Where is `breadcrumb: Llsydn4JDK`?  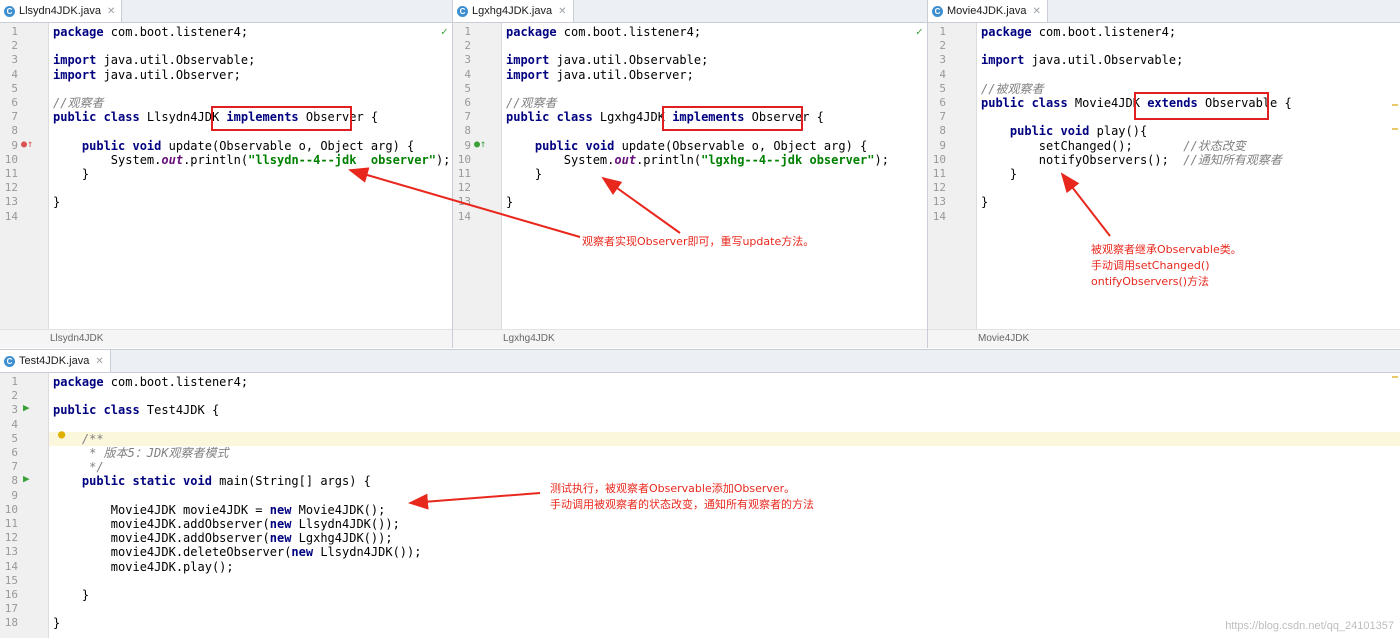
breadcrumb: Llsydn4JDK is located at coordinates (226, 338).